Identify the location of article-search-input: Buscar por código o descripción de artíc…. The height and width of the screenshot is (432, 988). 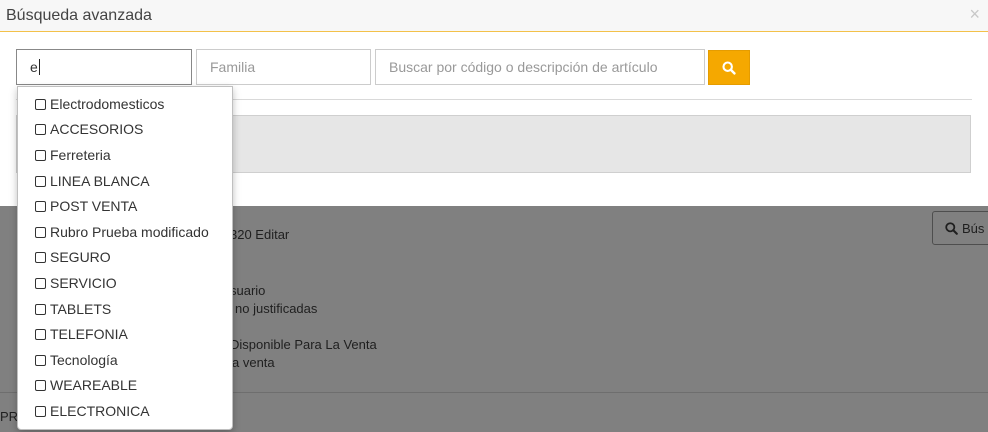
(540, 67).